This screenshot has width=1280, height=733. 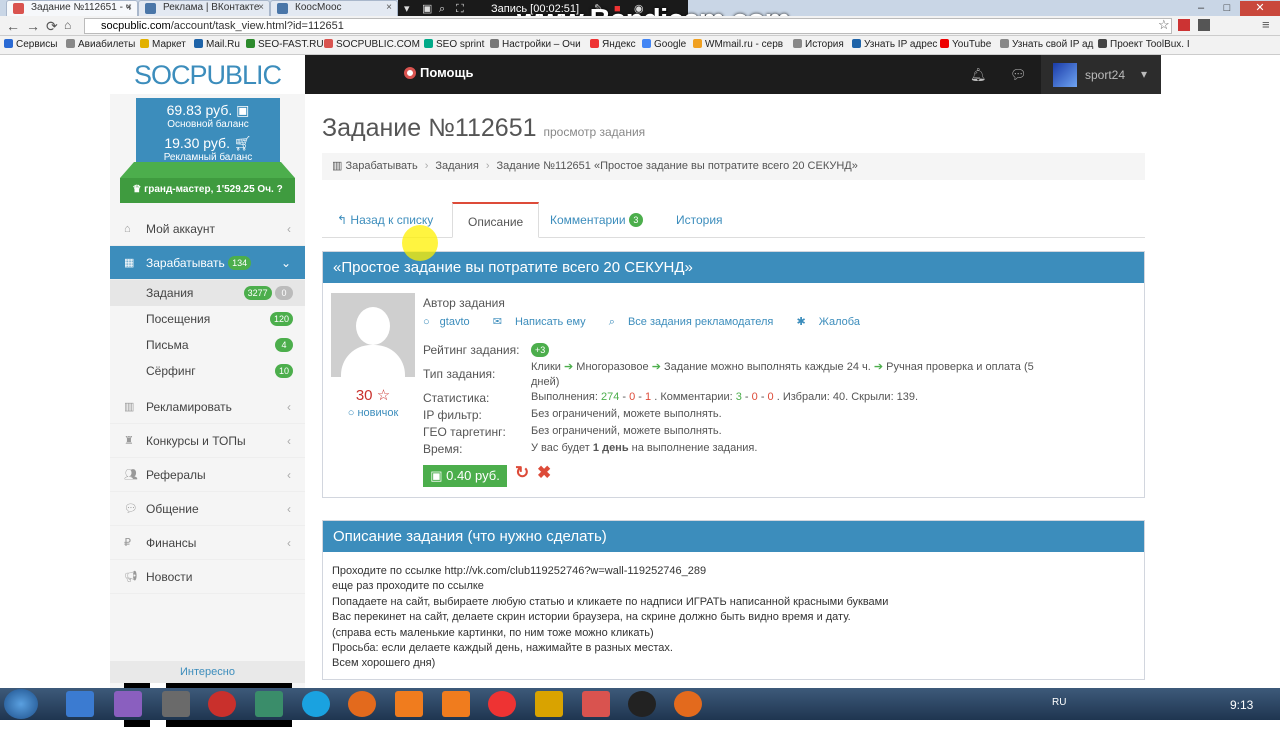 What do you see at coordinates (544, 473) in the screenshot?
I see `close-icon: ✖` at bounding box center [544, 473].